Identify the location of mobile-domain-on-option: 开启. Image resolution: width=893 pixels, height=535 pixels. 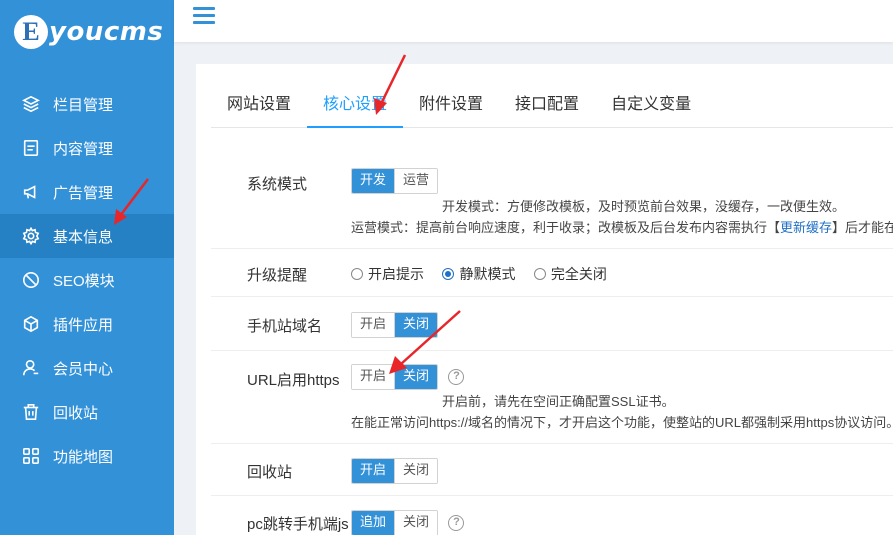
(373, 325).